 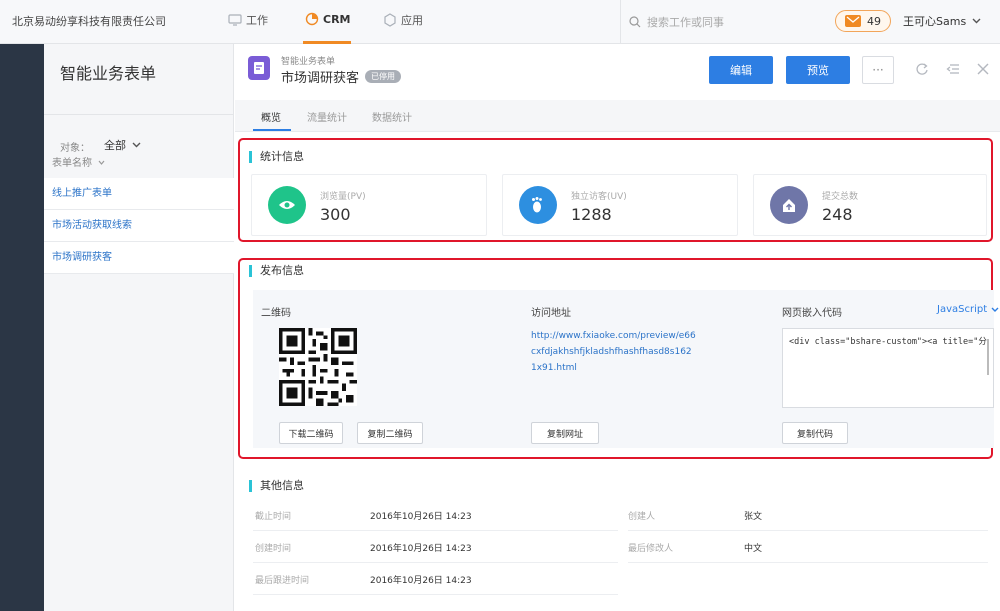 I want to click on info-row-deadline: 截止时间 2016年10月26日 14:23, so click(x=435, y=516).